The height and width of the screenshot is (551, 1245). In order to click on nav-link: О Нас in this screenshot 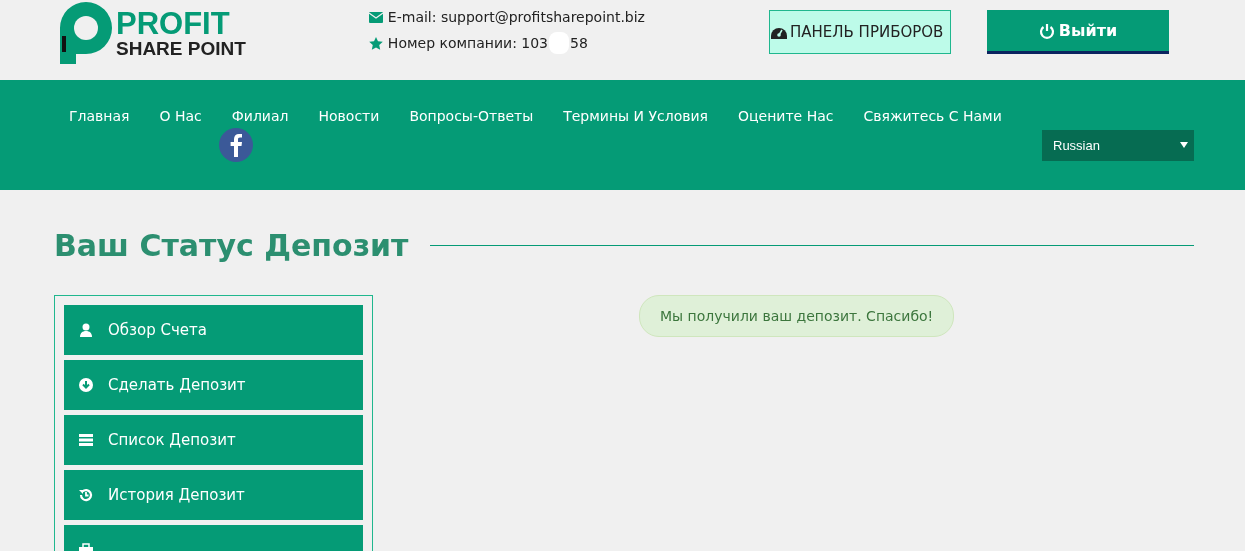, I will do `click(180, 116)`.